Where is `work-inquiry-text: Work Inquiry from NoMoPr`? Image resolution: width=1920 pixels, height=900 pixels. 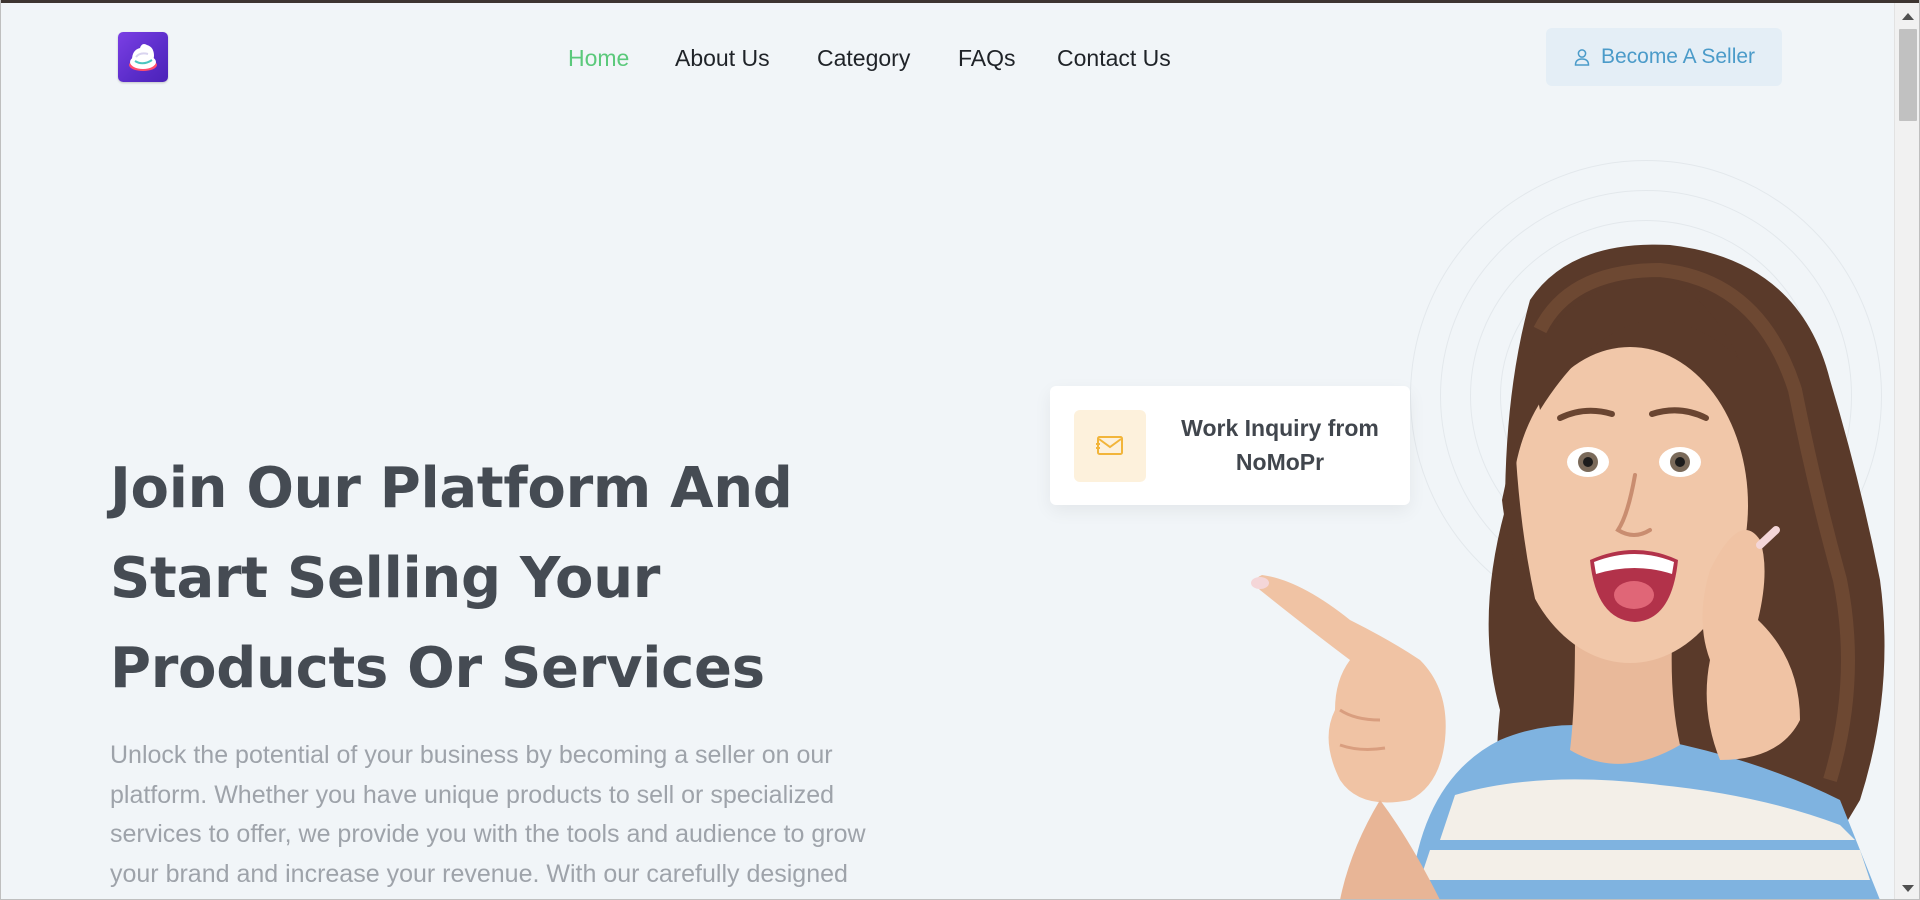
work-inquiry-text: Work Inquiry from NoMoPr is located at coordinates (1280, 445).